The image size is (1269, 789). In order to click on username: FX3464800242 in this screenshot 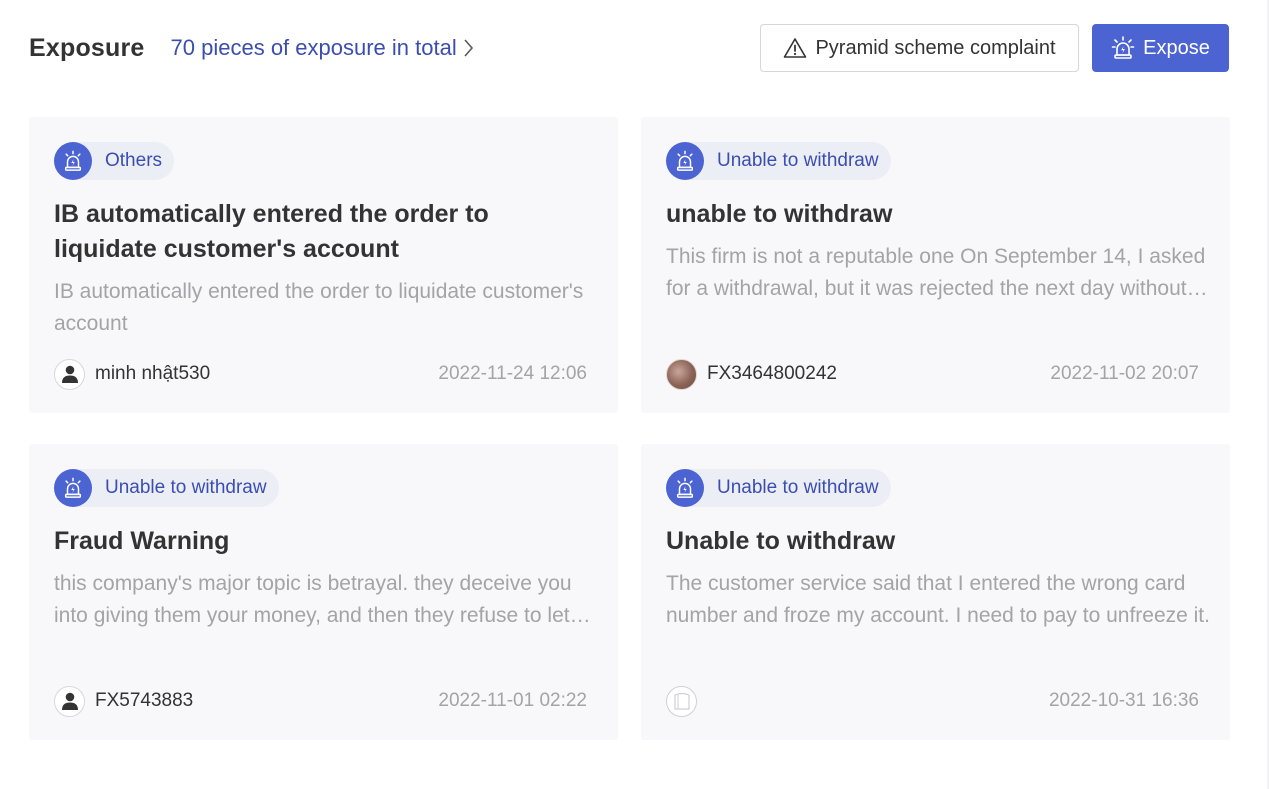, I will do `click(772, 373)`.